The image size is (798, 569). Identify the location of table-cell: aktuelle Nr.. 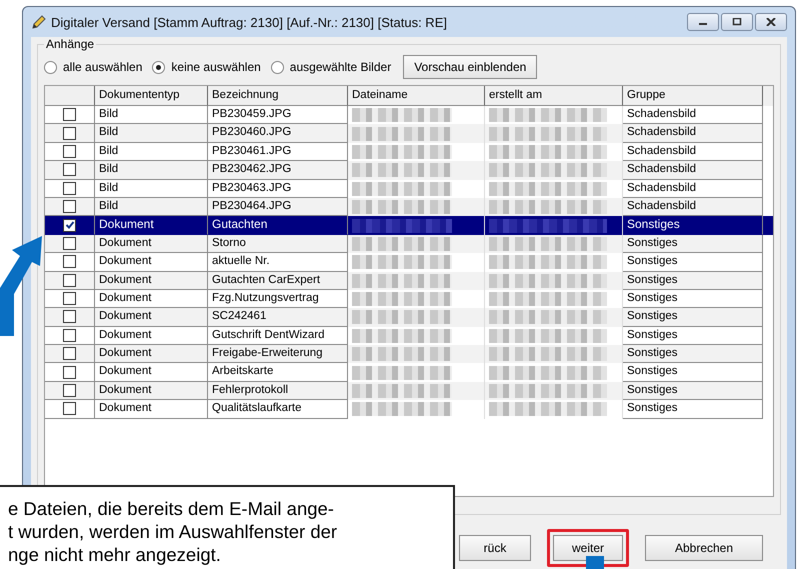
(278, 262).